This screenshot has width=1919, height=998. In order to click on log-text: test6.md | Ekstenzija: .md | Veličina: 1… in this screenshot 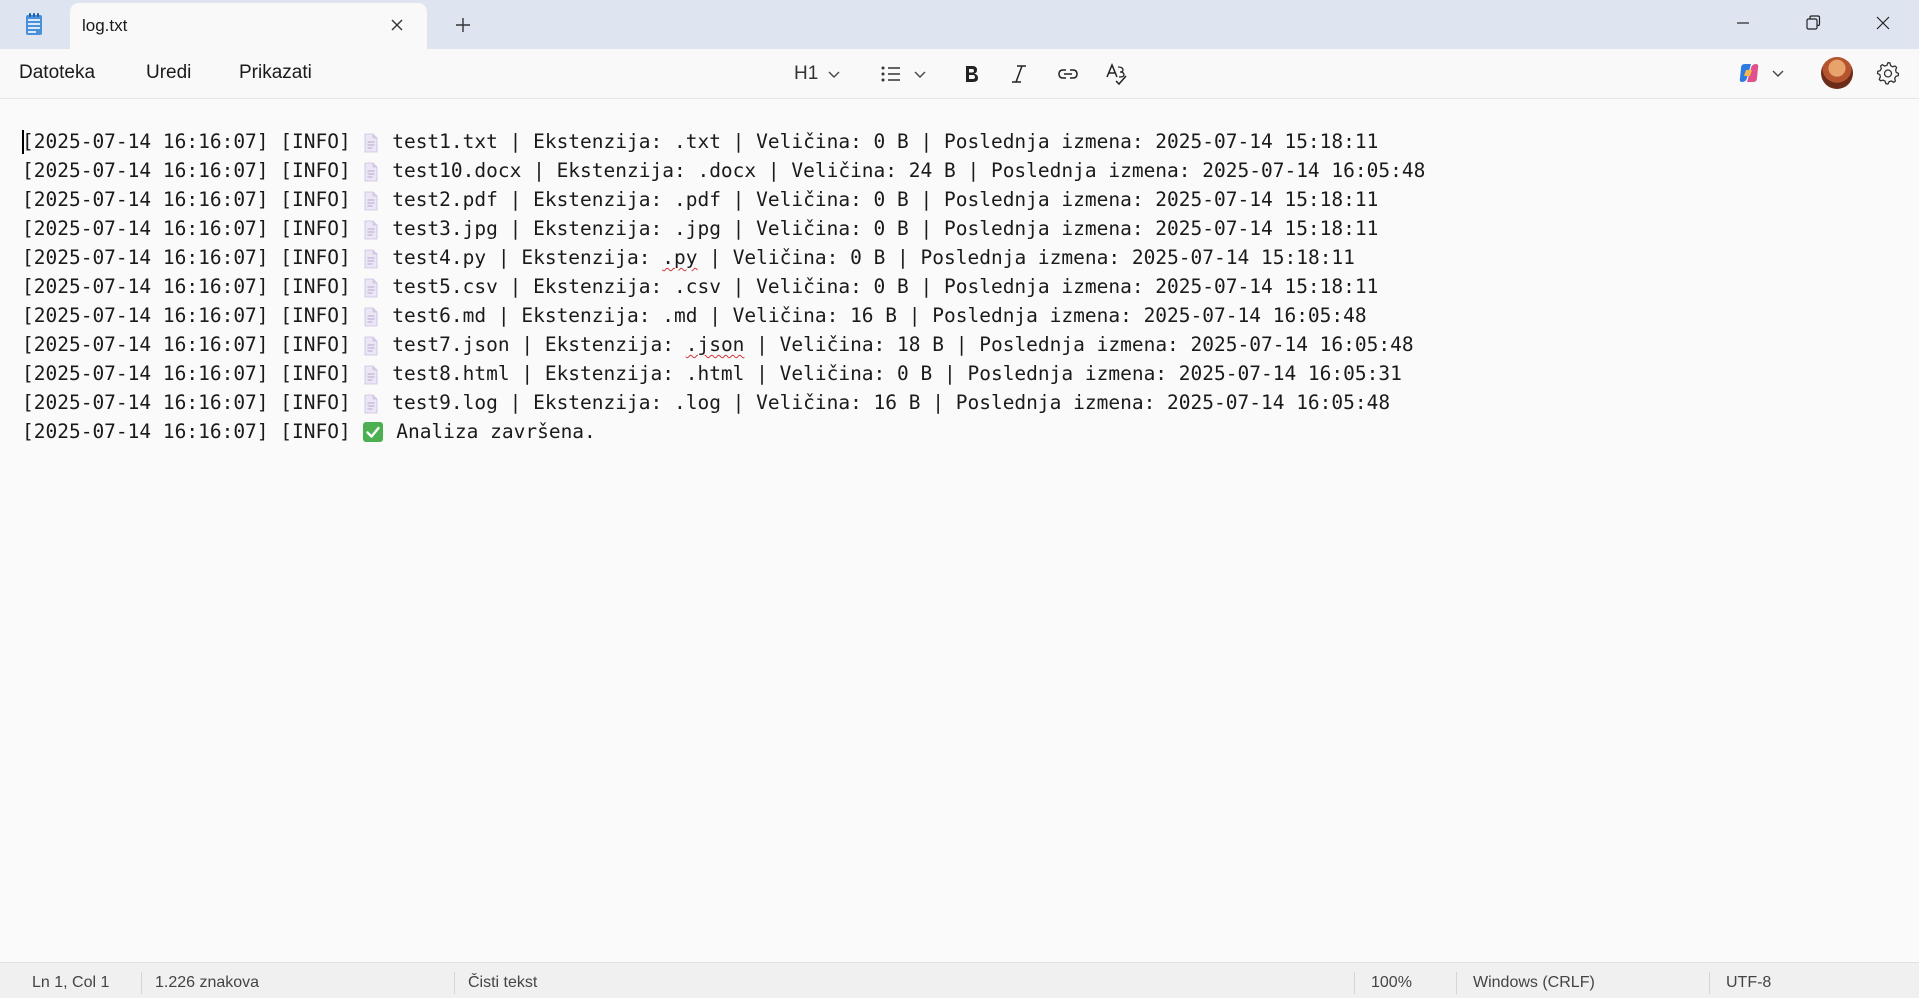, I will do `click(873, 315)`.